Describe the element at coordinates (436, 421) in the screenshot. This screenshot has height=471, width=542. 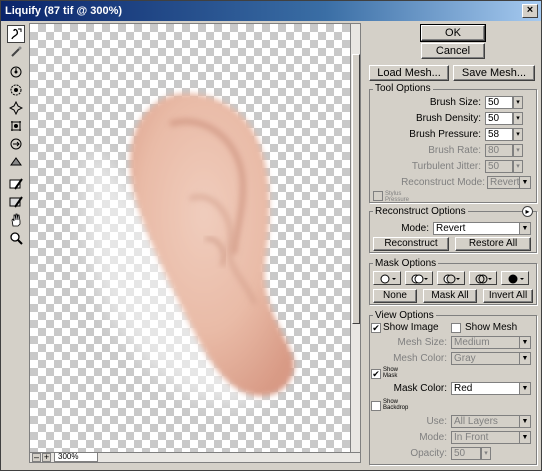
I see `use-label: Use:` at that location.